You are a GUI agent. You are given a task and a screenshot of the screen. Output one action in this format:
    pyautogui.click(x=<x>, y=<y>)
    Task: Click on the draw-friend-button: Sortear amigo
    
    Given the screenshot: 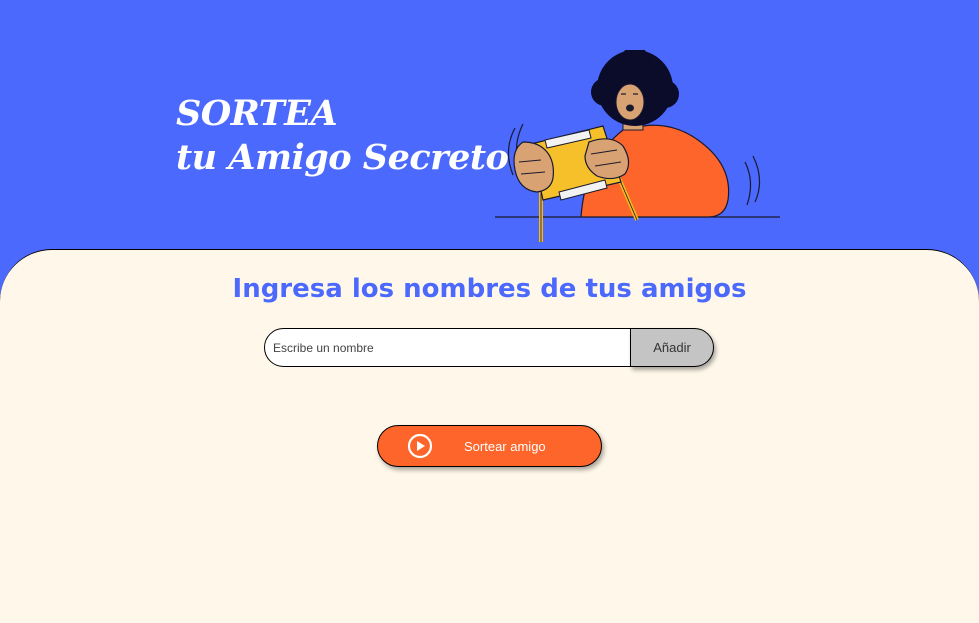 What is the action you would take?
    pyautogui.click(x=489, y=446)
    